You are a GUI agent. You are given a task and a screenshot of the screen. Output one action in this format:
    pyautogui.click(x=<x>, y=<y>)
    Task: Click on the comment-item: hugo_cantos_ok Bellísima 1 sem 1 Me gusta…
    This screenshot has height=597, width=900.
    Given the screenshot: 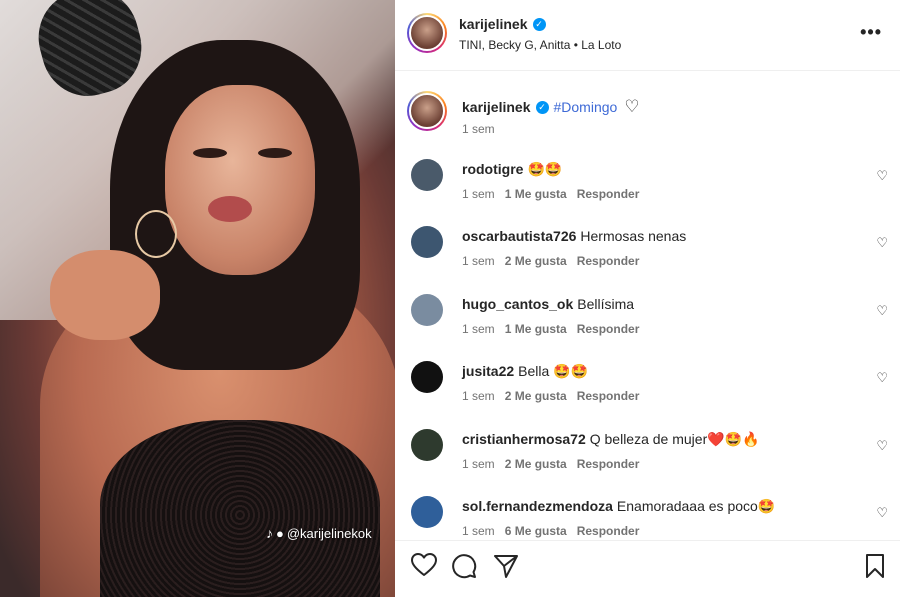 What is the action you would take?
    pyautogui.click(x=647, y=318)
    